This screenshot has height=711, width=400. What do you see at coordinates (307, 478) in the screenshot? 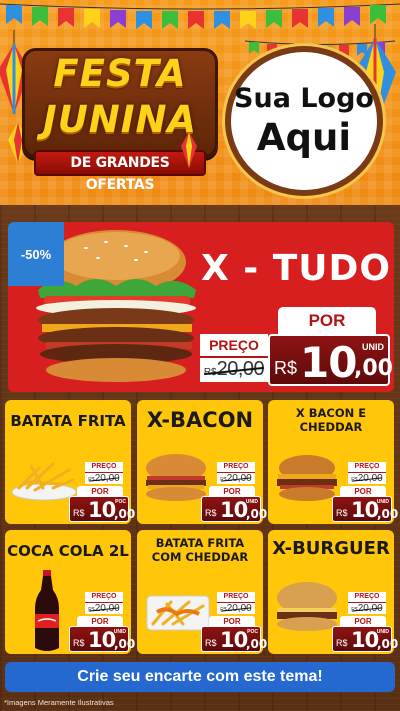
I see `x-bacon-cheddar-image` at bounding box center [307, 478].